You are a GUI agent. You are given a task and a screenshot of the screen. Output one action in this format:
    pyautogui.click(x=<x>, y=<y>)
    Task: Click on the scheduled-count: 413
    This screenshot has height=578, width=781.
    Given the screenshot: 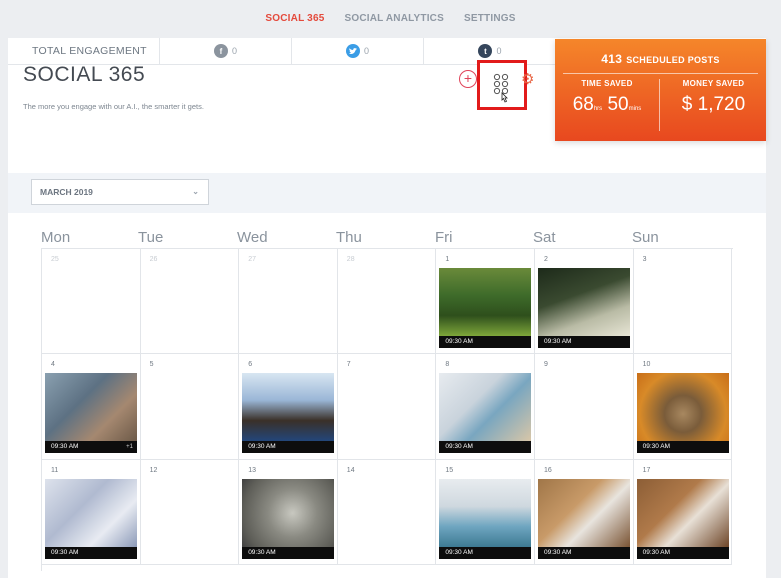 What is the action you would take?
    pyautogui.click(x=612, y=59)
    